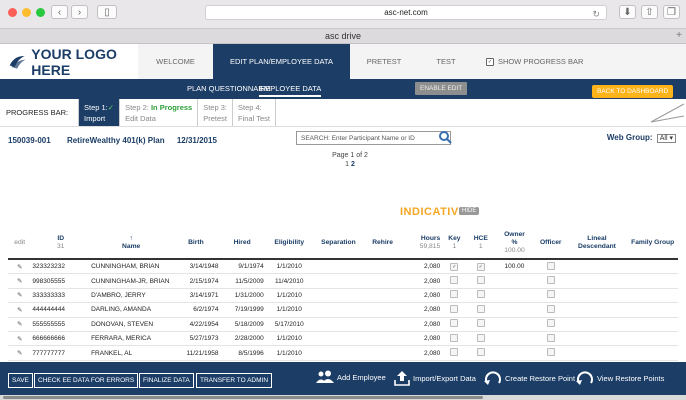 The height and width of the screenshot is (400, 686). What do you see at coordinates (445, 137) in the screenshot?
I see `search-icon` at bounding box center [445, 137].